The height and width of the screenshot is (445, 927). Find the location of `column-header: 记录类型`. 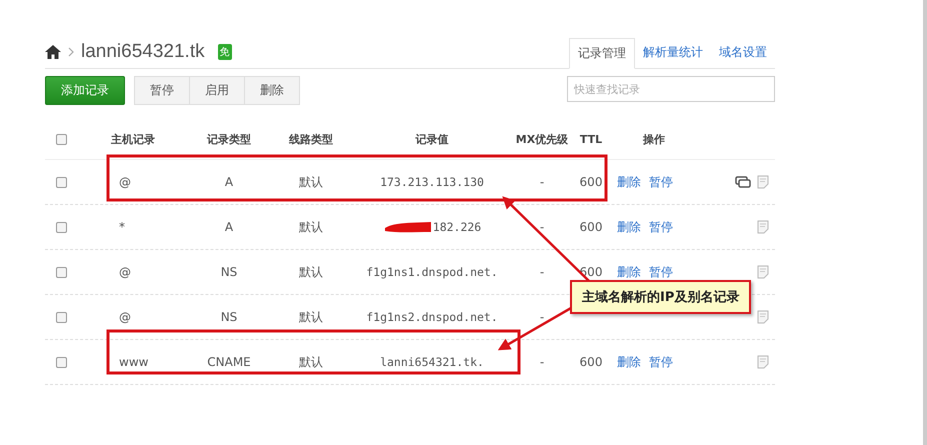

column-header: 记录类型 is located at coordinates (229, 139).